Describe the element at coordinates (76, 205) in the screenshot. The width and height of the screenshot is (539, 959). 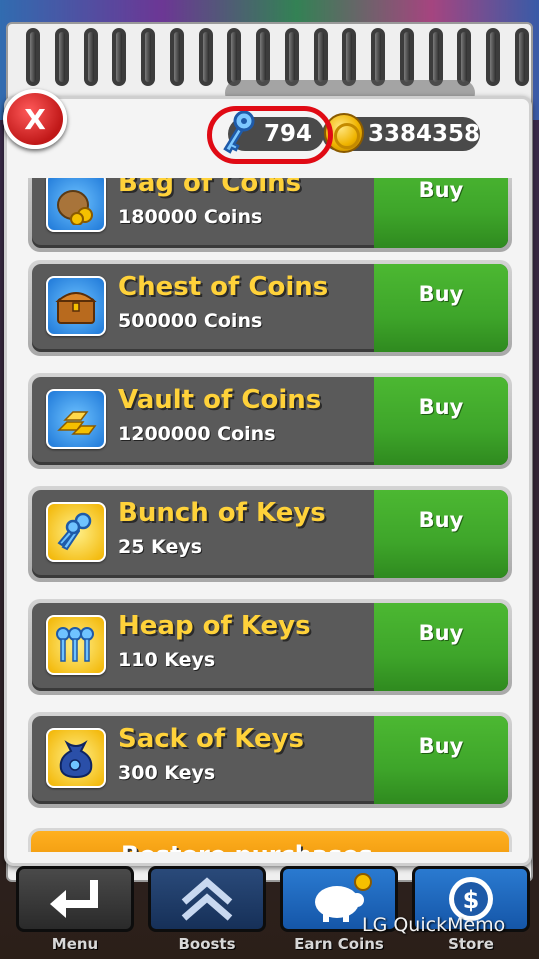
I see `coin-bag-icon` at that location.